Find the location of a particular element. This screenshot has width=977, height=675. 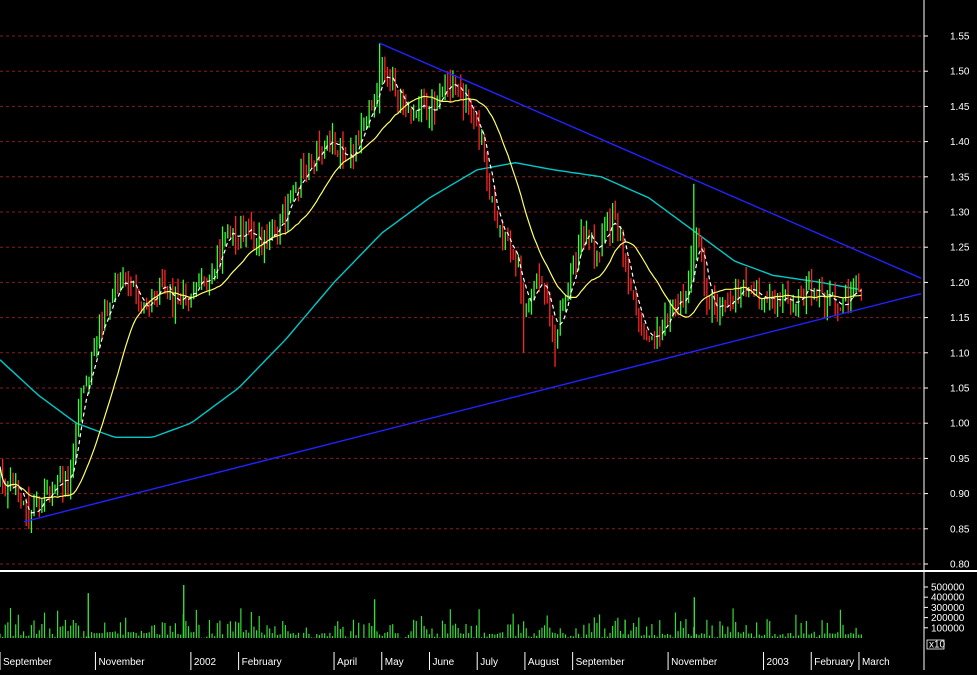

y-tick-label: 1.45 is located at coordinates (960, 107).